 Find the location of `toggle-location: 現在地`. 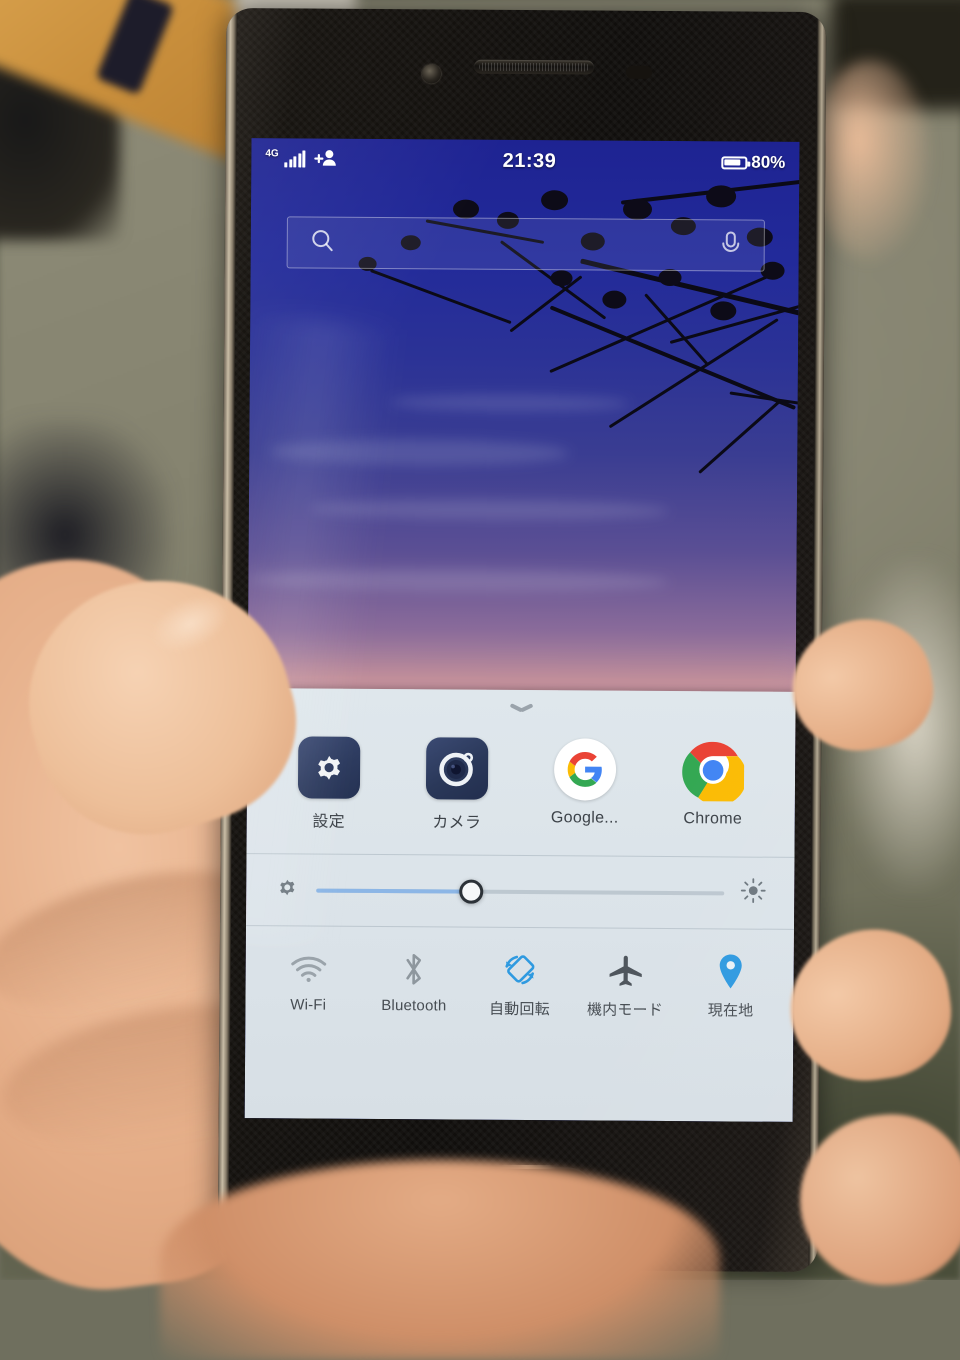

toggle-location: 現在地 is located at coordinates (730, 985).